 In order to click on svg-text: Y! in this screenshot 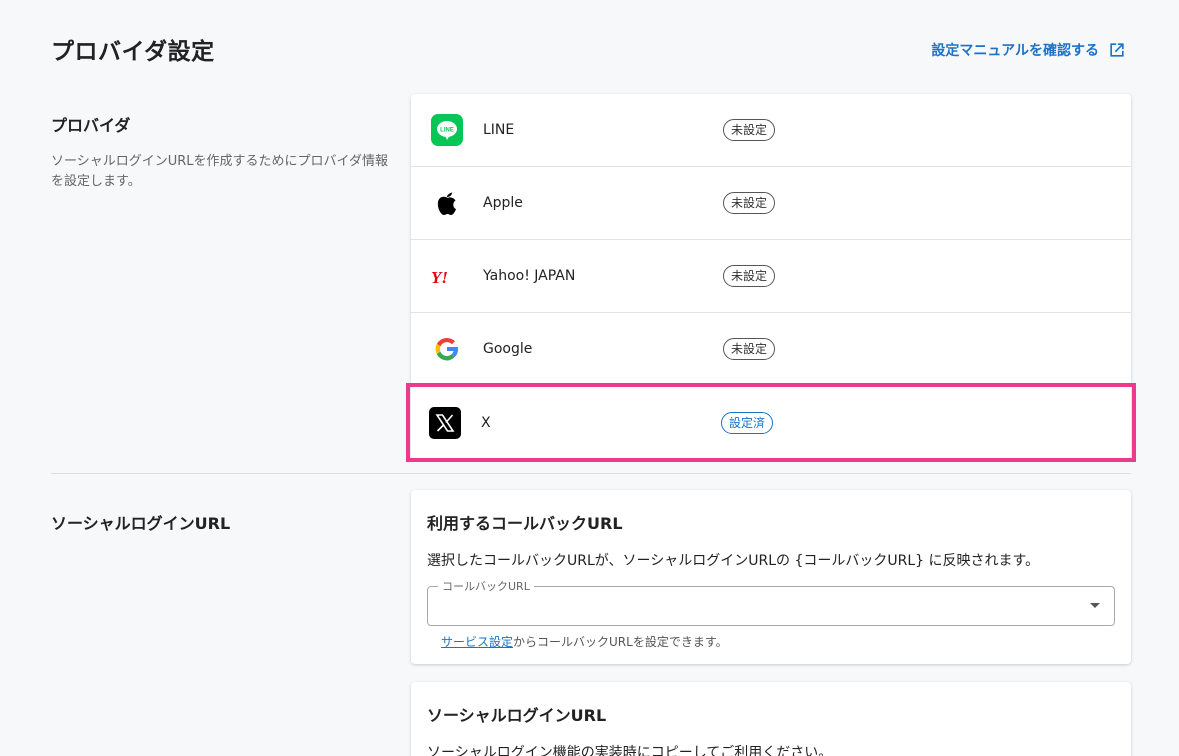, I will do `click(439, 277)`.